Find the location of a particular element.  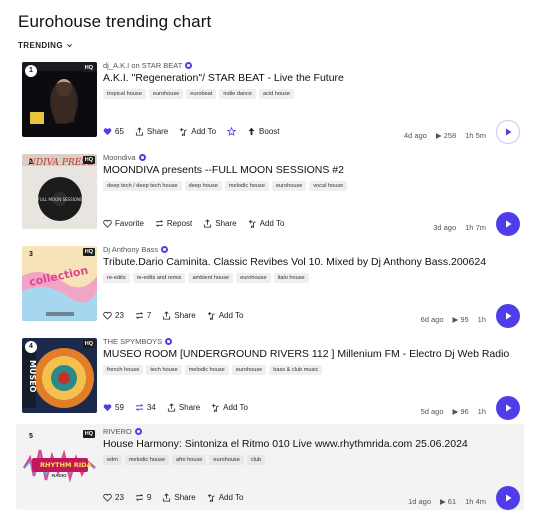

repost-button: 34 is located at coordinates (145, 407).